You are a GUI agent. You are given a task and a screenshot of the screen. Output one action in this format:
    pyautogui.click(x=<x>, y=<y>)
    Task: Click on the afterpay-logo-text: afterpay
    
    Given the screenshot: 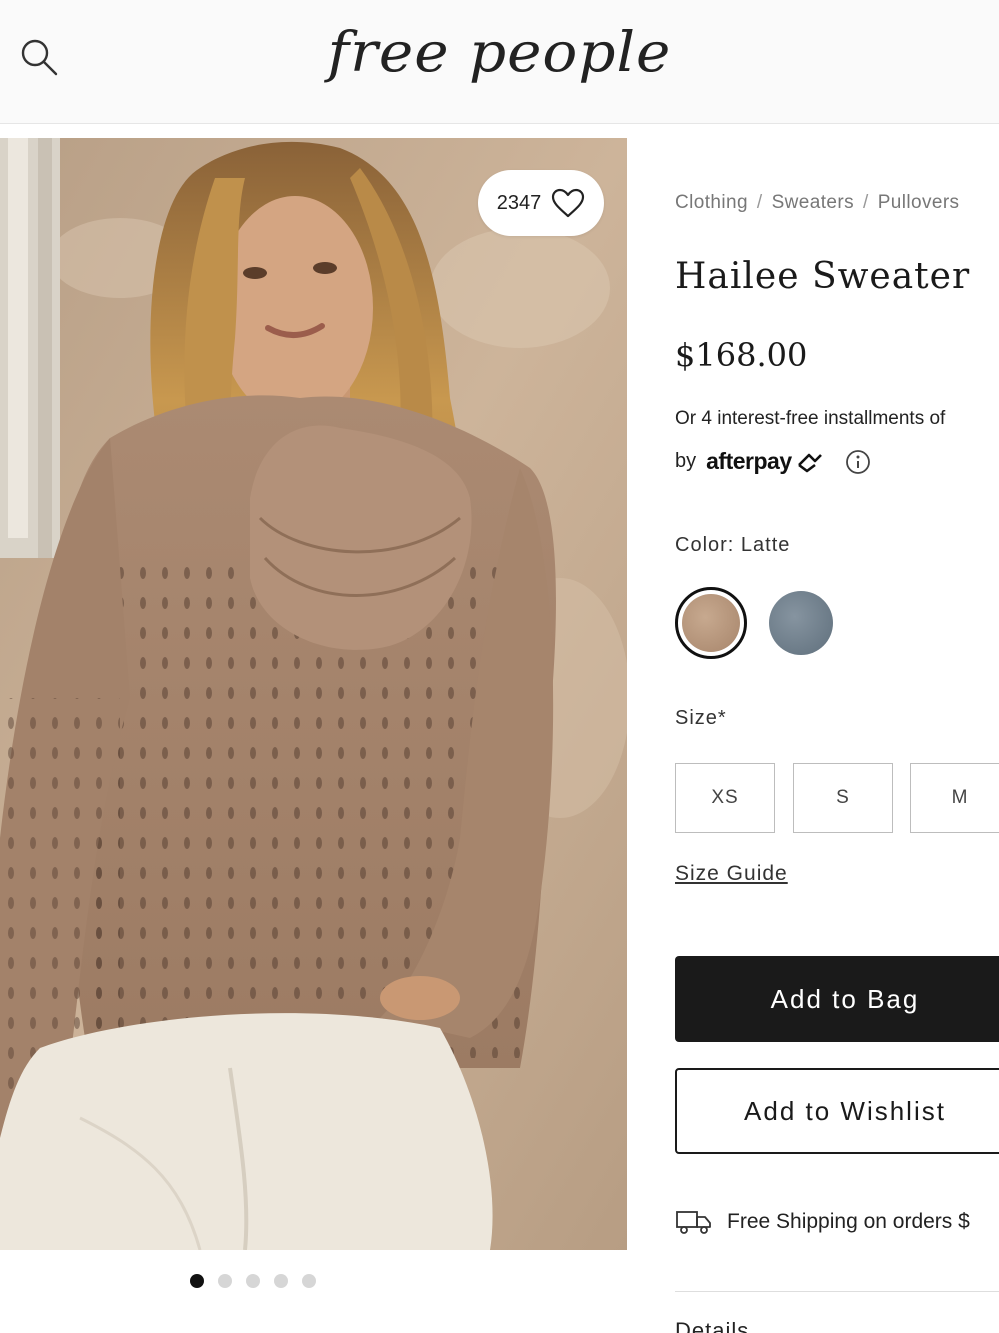 What is the action you would take?
    pyautogui.click(x=749, y=461)
    